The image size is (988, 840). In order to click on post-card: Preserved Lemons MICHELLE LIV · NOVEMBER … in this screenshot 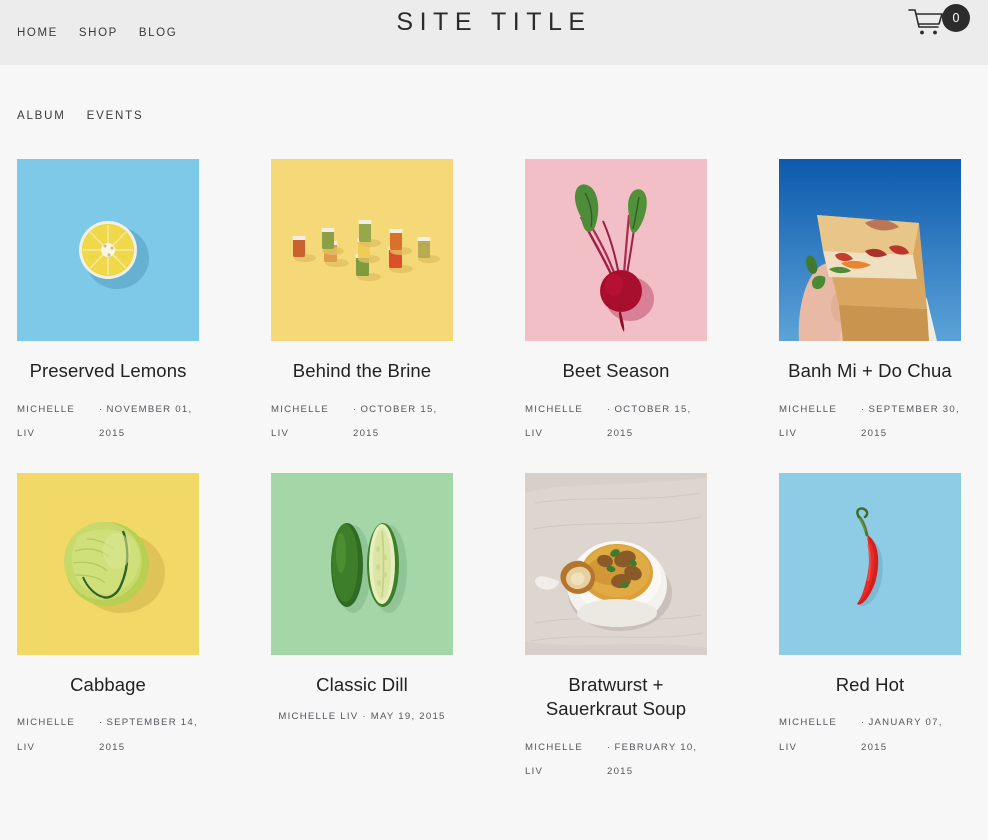, I will do `click(108, 303)`.